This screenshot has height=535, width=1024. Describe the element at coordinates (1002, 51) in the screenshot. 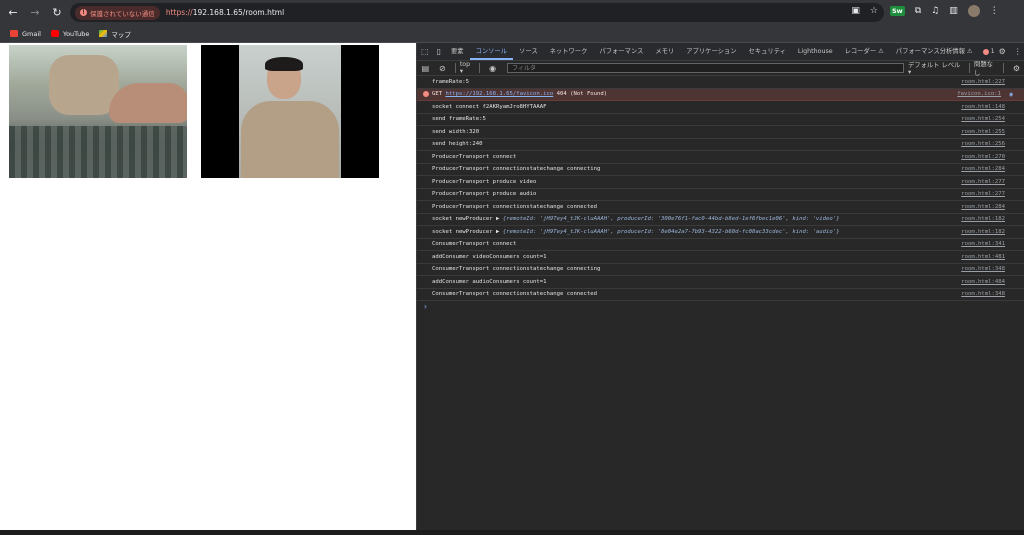

I see `gear-icon: ⚙` at that location.